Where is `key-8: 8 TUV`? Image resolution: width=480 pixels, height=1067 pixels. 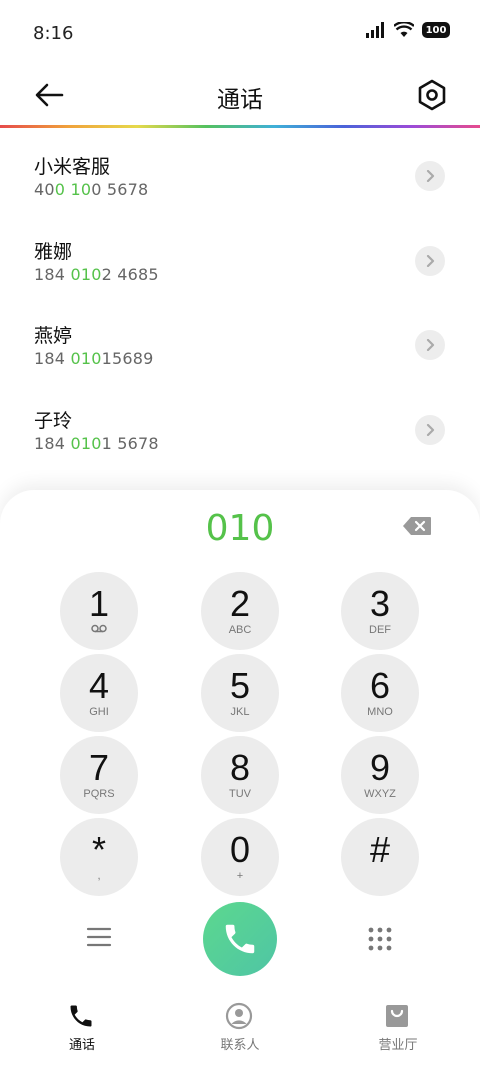
key-8: 8 TUV is located at coordinates (240, 775).